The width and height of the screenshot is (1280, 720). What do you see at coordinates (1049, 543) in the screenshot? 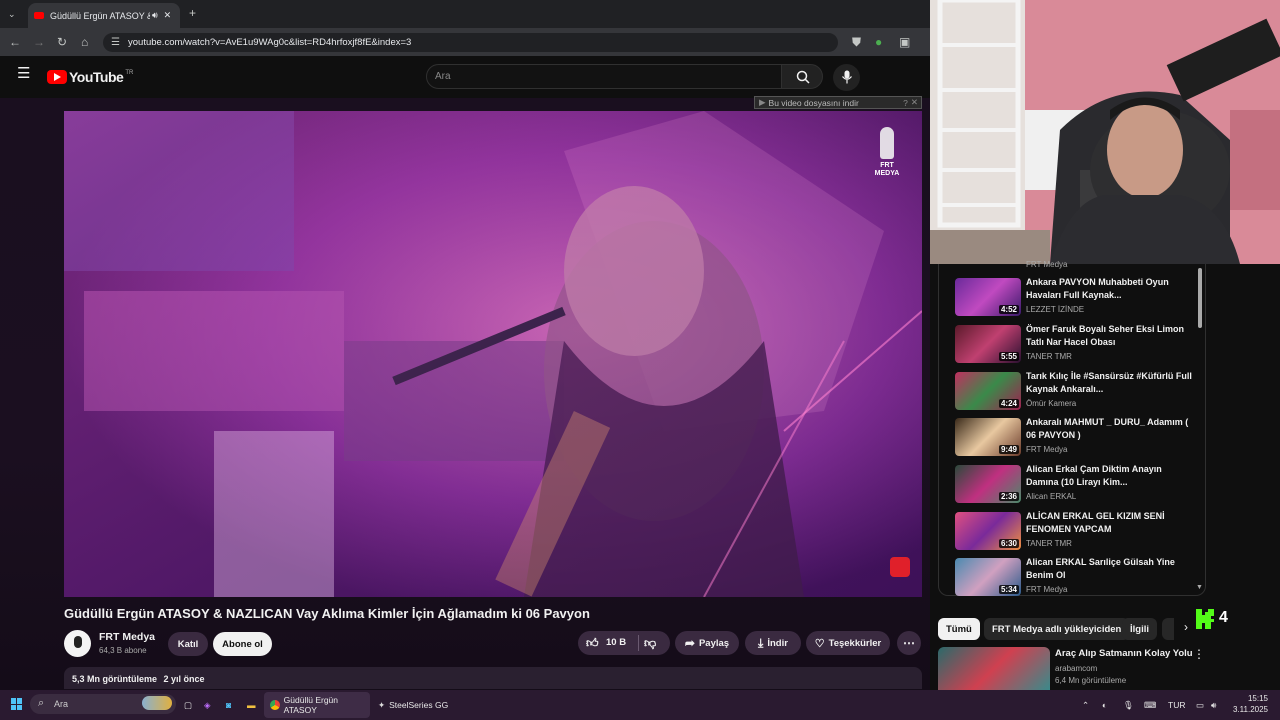
I see `playlist-item-channel: TANER TMR` at bounding box center [1049, 543].